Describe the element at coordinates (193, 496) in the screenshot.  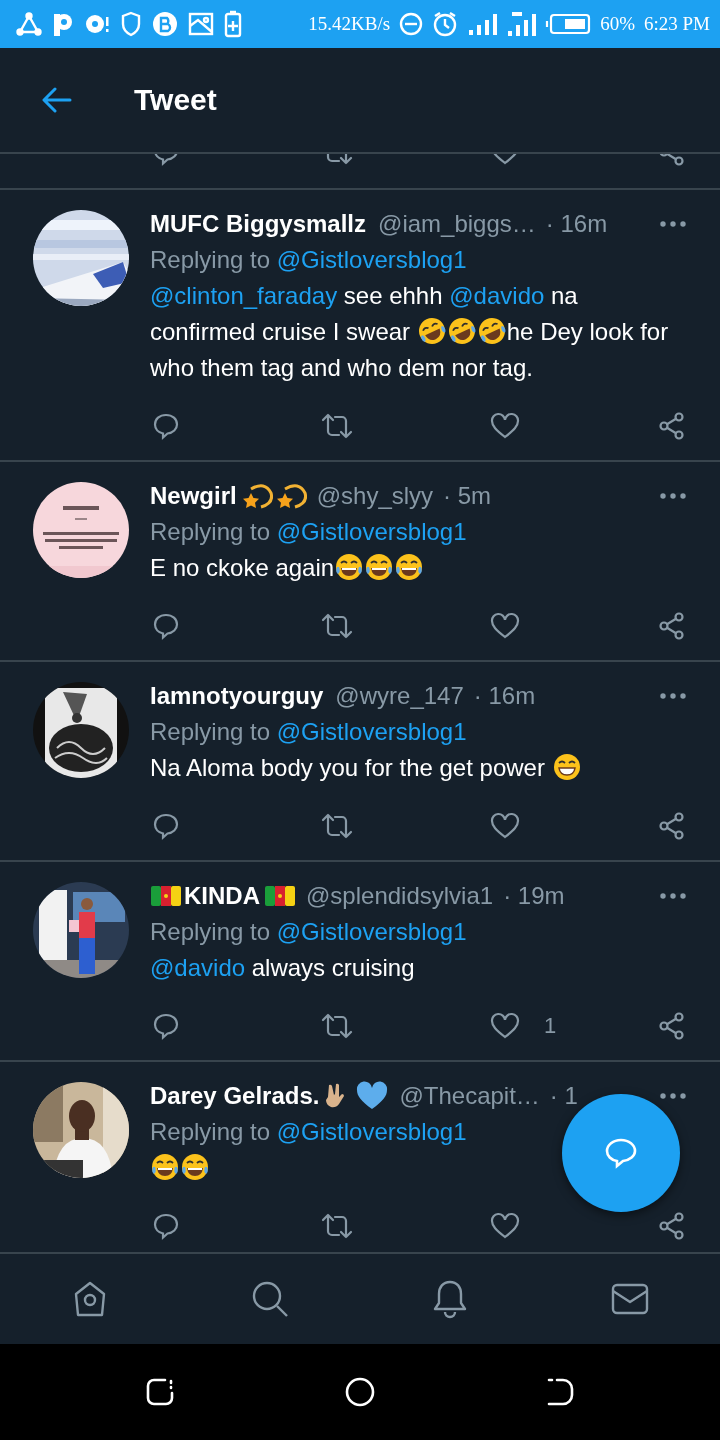
I see `display-name: Newgirl` at that location.